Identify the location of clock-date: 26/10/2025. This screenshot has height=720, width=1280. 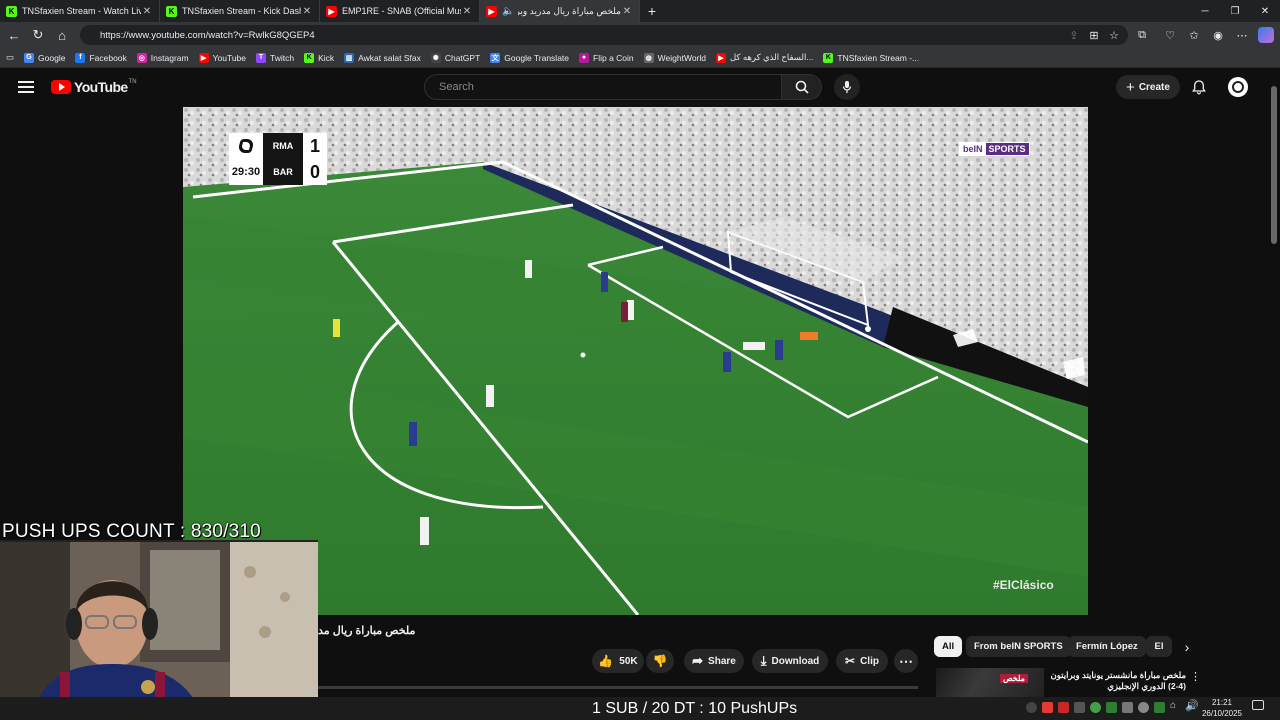
(1222, 713).